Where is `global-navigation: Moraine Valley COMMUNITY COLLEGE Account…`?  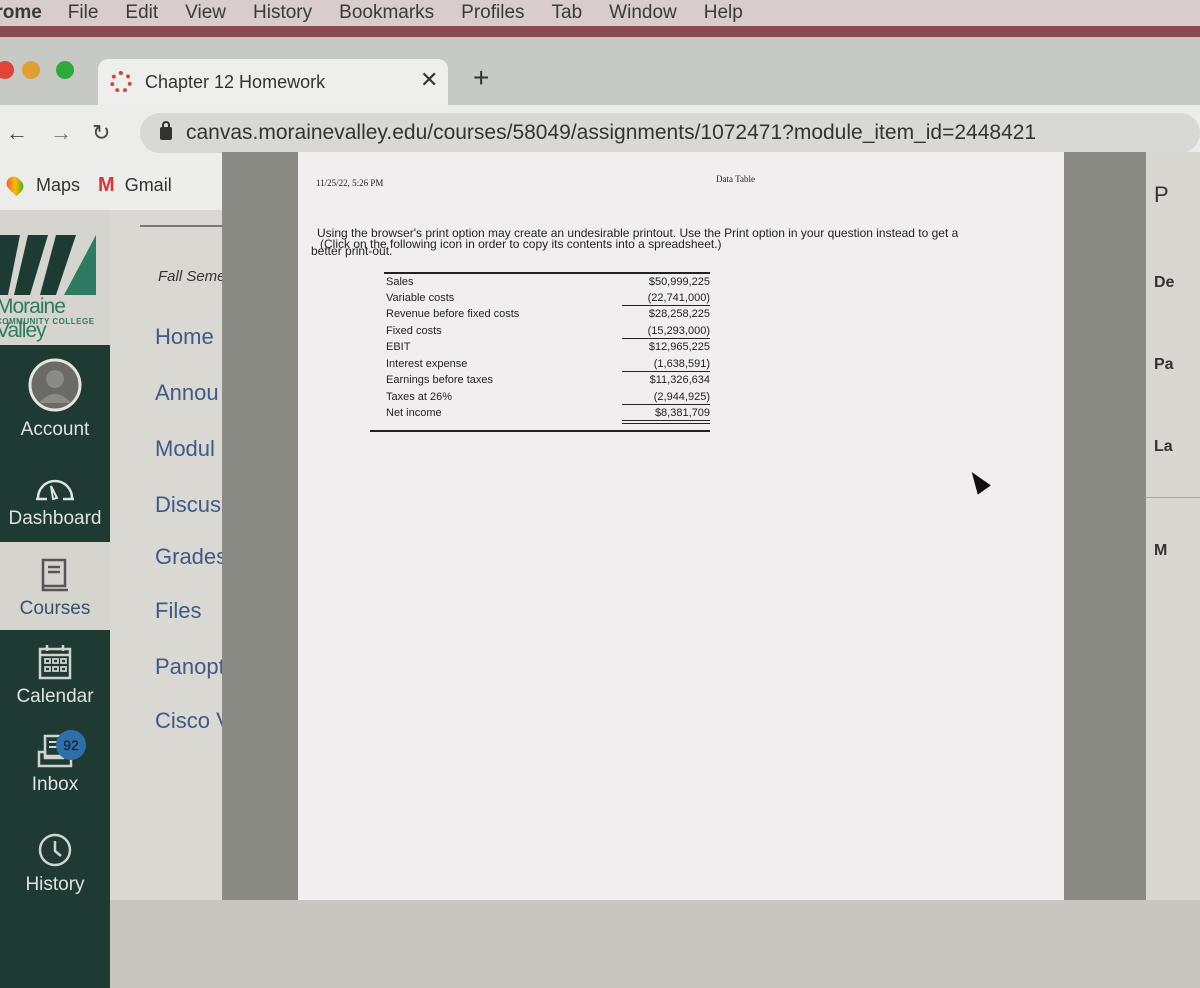 global-navigation: Moraine Valley COMMUNITY COLLEGE Account… is located at coordinates (55, 599).